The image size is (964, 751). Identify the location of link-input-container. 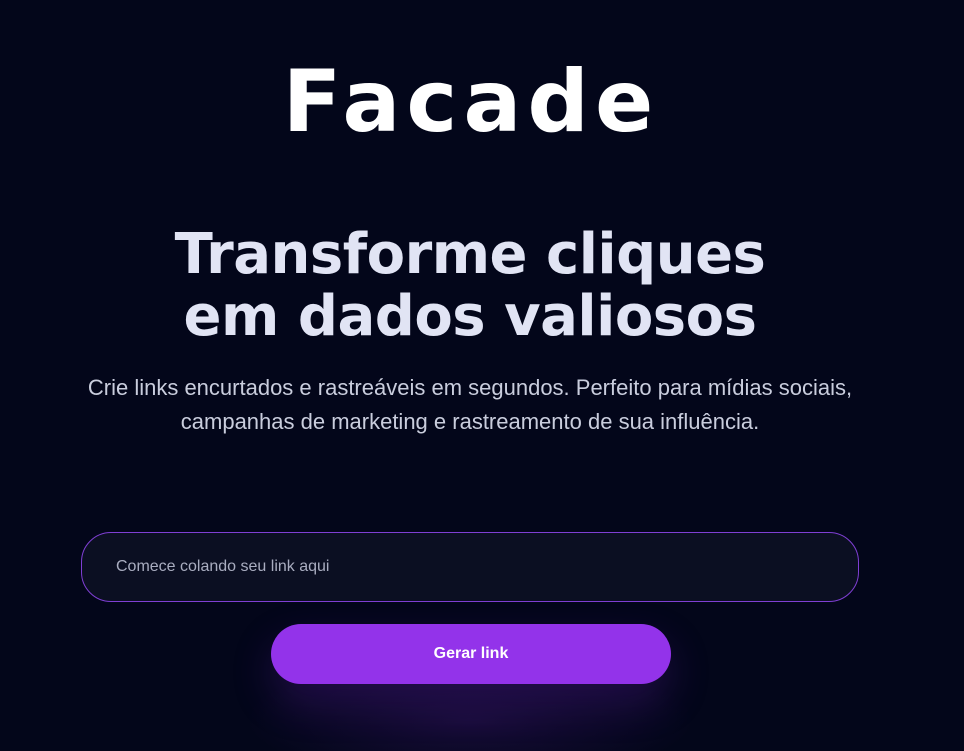
(470, 567).